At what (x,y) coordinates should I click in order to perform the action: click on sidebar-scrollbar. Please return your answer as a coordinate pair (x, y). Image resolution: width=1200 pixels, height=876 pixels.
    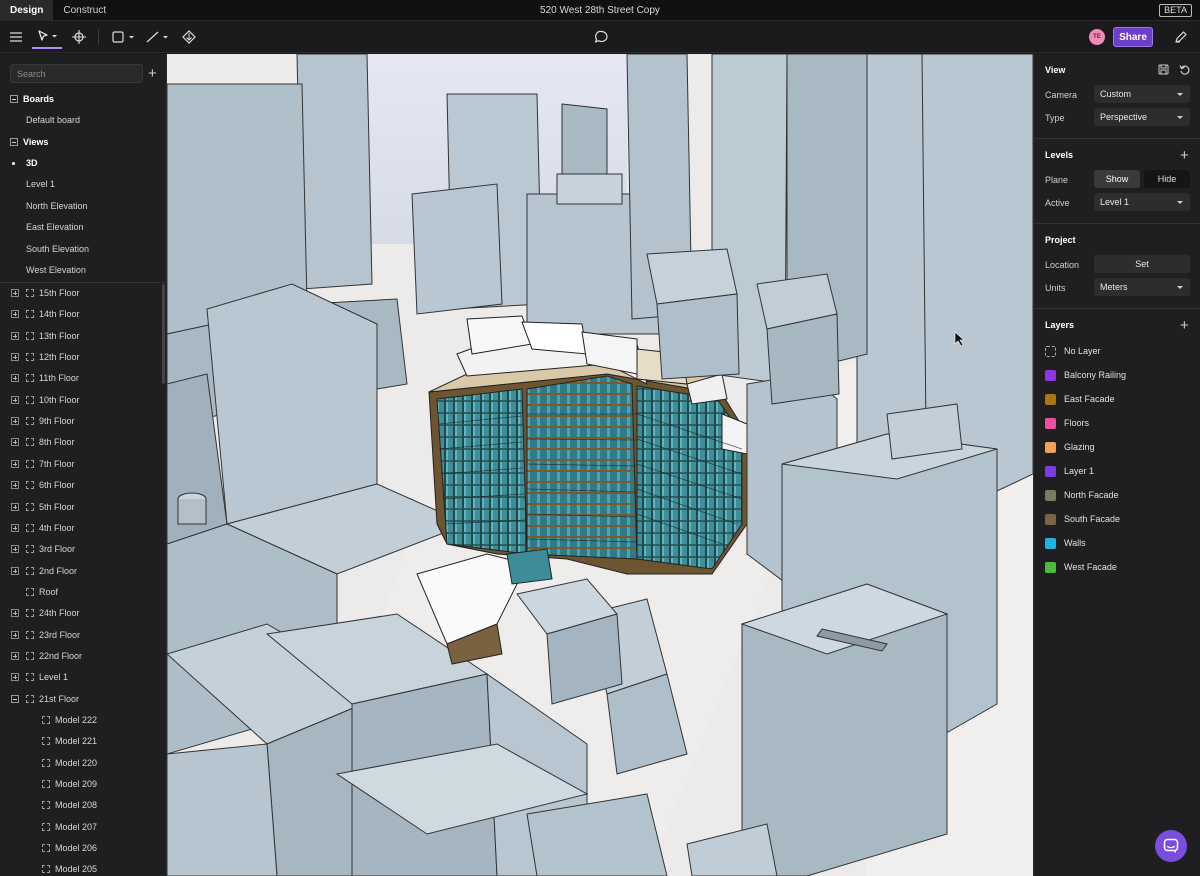
    Looking at the image, I should click on (163, 334).